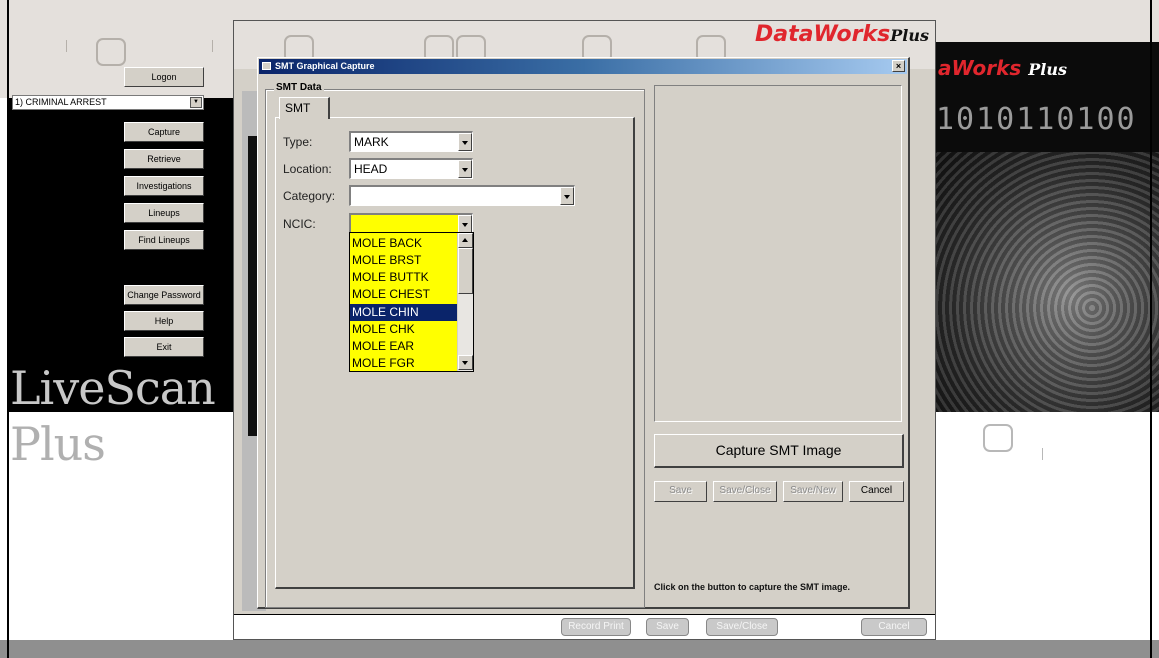 The image size is (1159, 658). What do you see at coordinates (778, 253) in the screenshot?
I see `smt-image-preview` at bounding box center [778, 253].